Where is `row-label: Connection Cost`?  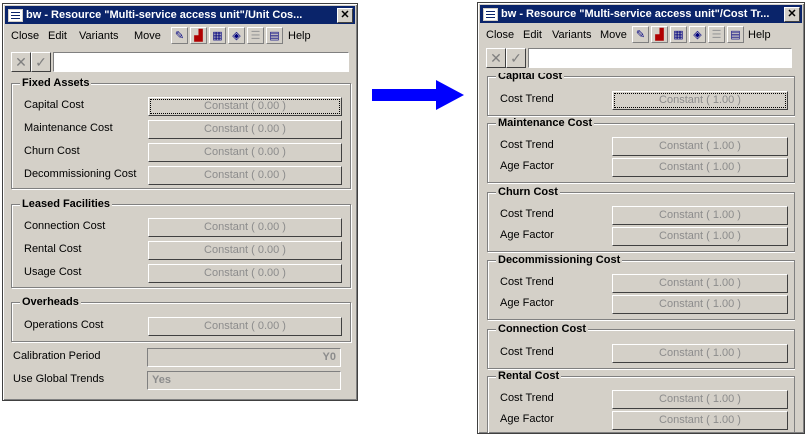
row-label: Connection Cost is located at coordinates (65, 226).